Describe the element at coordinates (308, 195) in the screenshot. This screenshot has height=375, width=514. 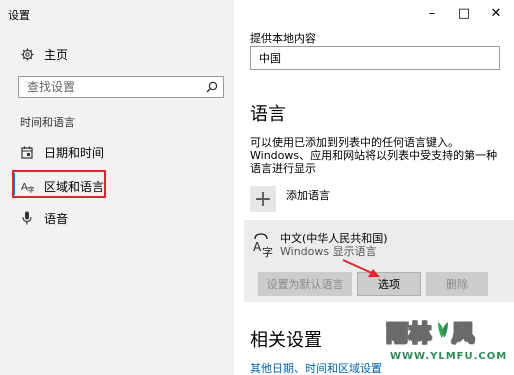
I see `add-language-label: 添加语言` at that location.